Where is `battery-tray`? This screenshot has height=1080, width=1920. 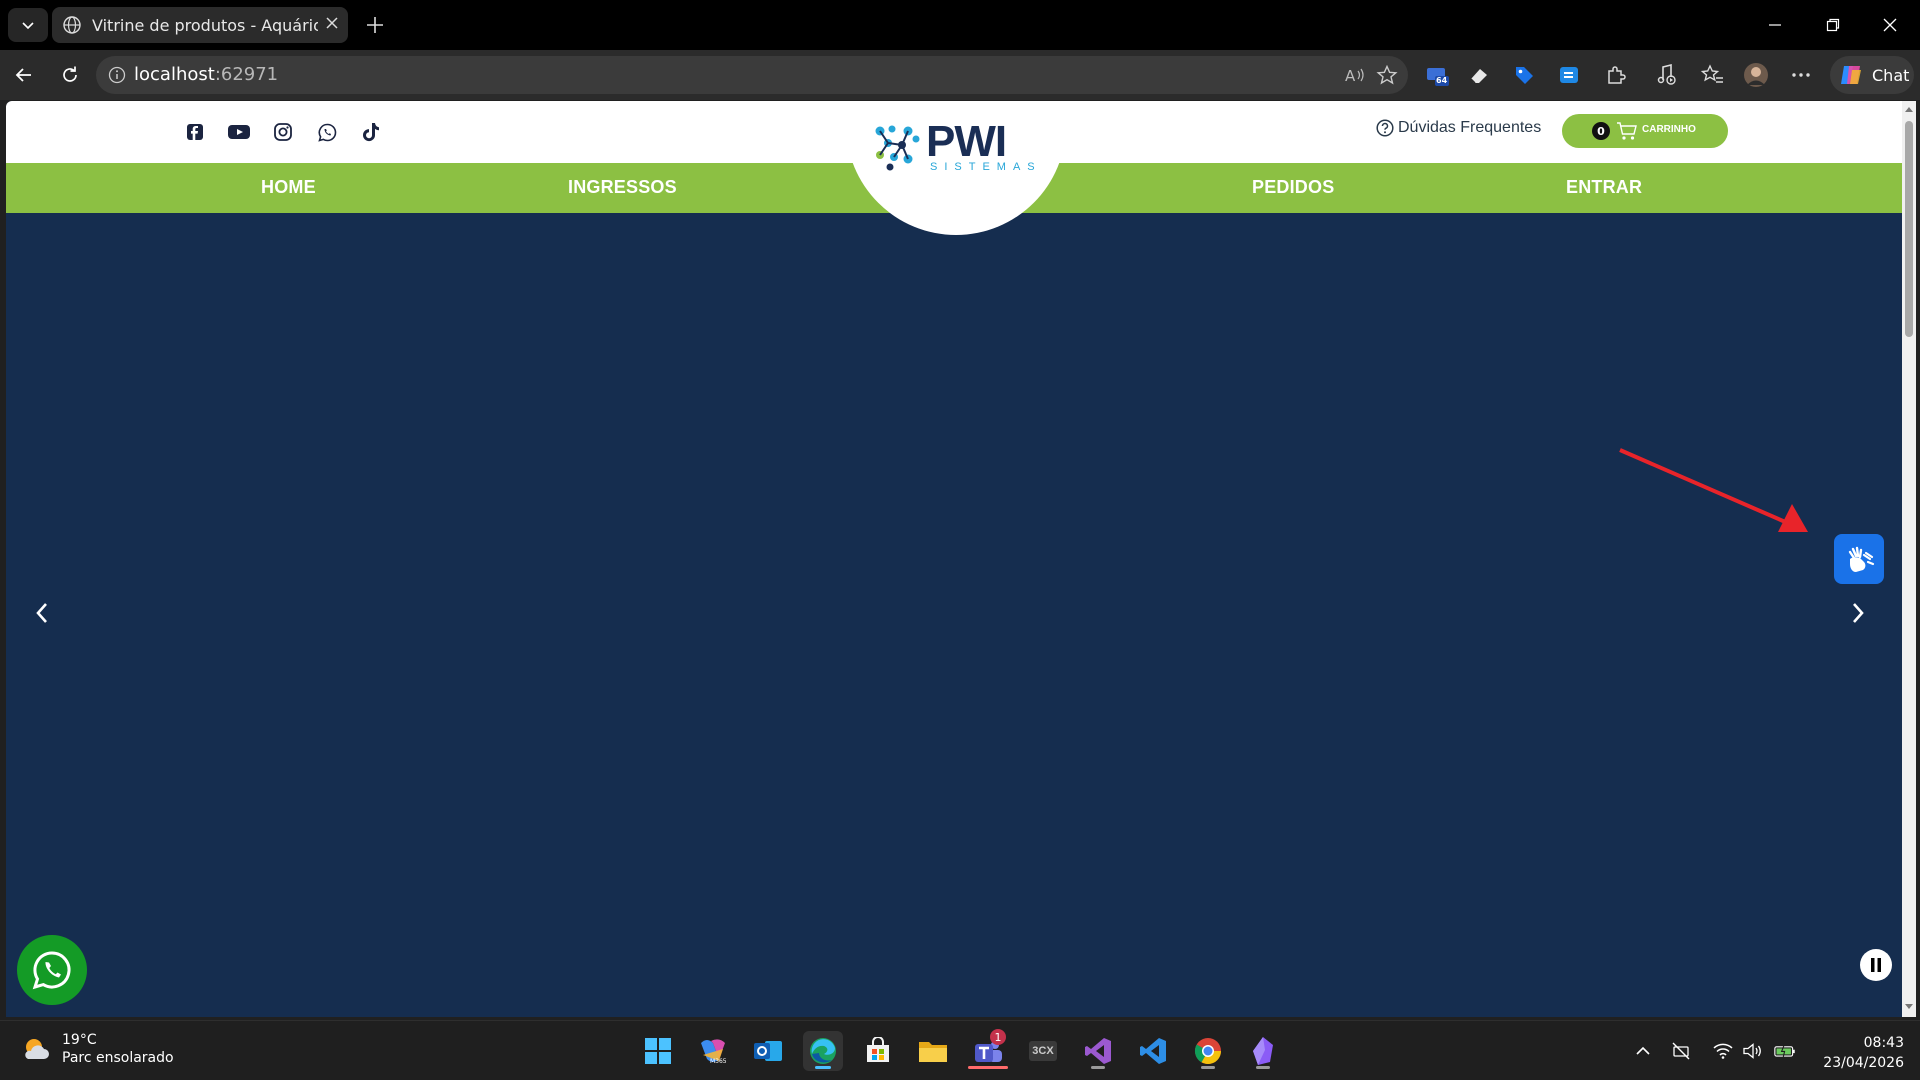
battery-tray is located at coordinates (1785, 1051).